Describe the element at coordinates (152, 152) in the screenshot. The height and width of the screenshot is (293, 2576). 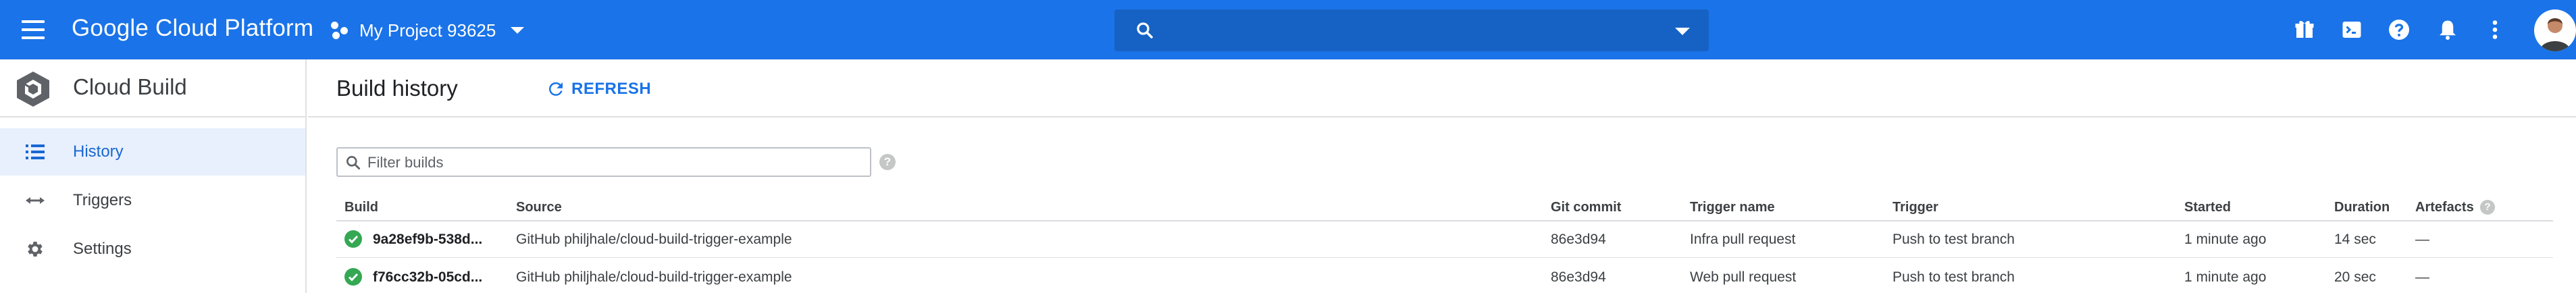
I see `sidebar-item-history: History` at that location.